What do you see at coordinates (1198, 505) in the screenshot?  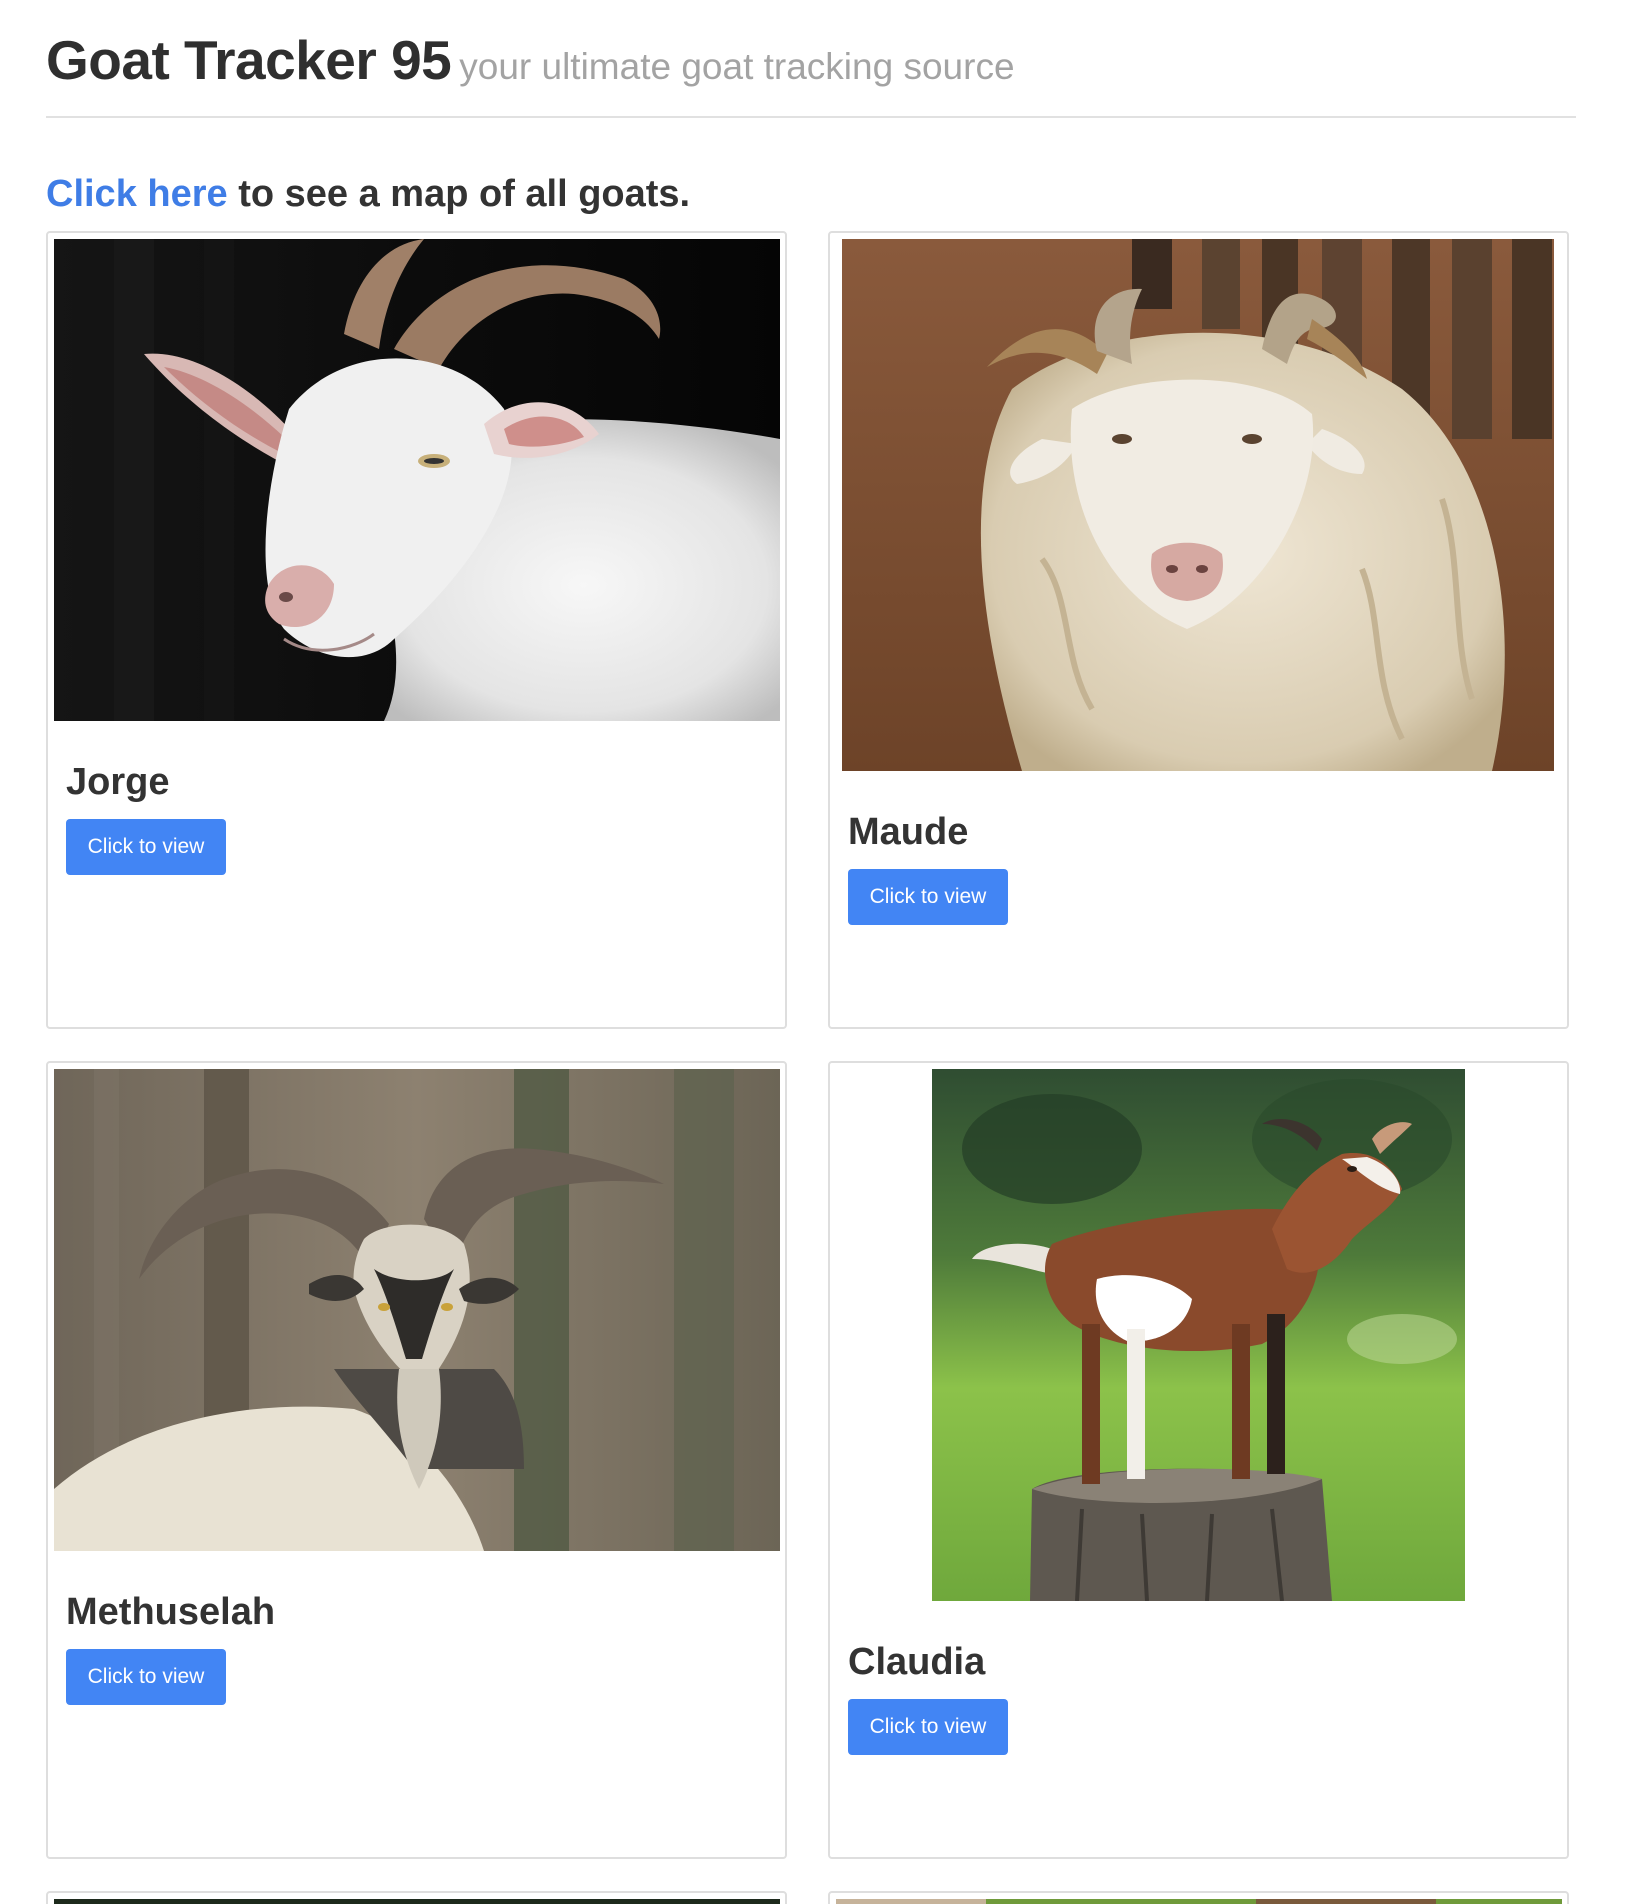 I see `goat-photo-maude` at bounding box center [1198, 505].